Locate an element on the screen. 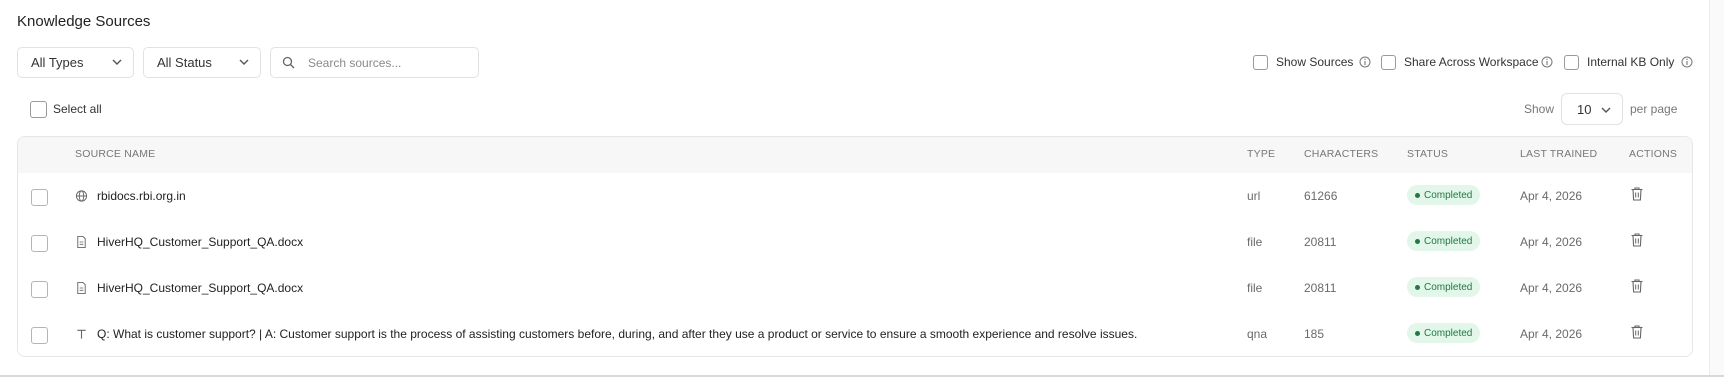 Image resolution: width=1724 pixels, height=377 pixels. show-label: Show is located at coordinates (1539, 109).